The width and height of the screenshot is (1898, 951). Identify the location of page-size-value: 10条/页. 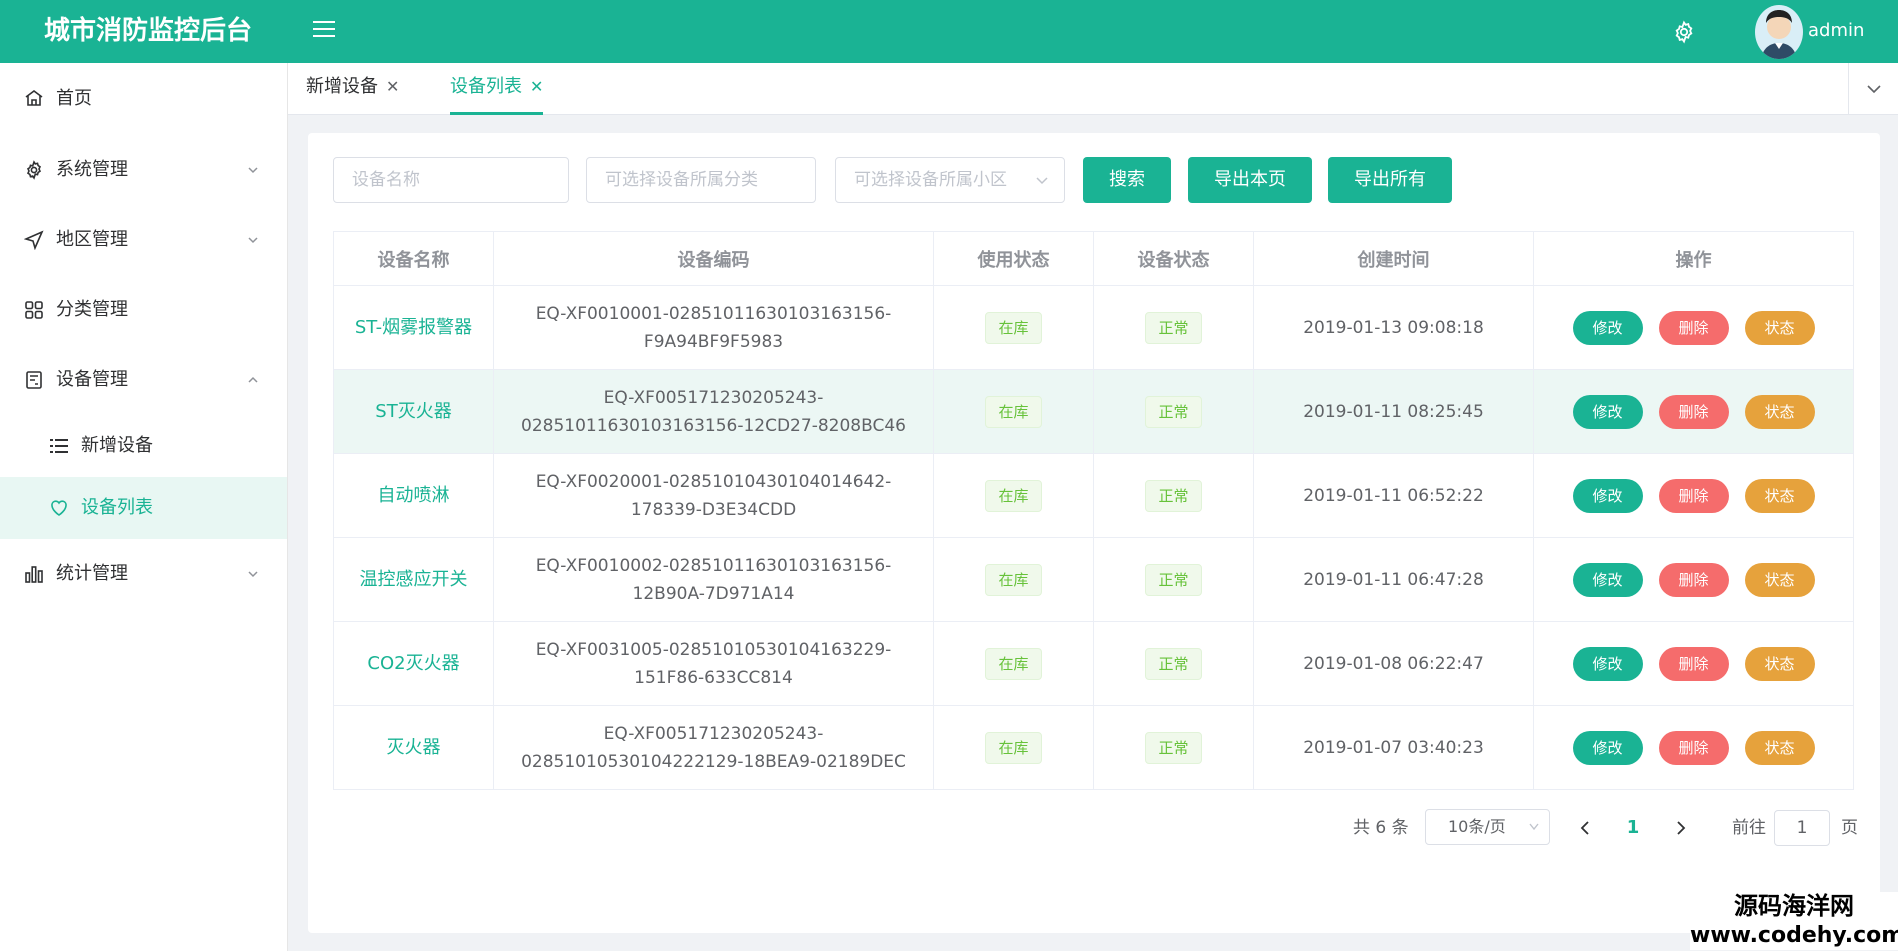
(1477, 826).